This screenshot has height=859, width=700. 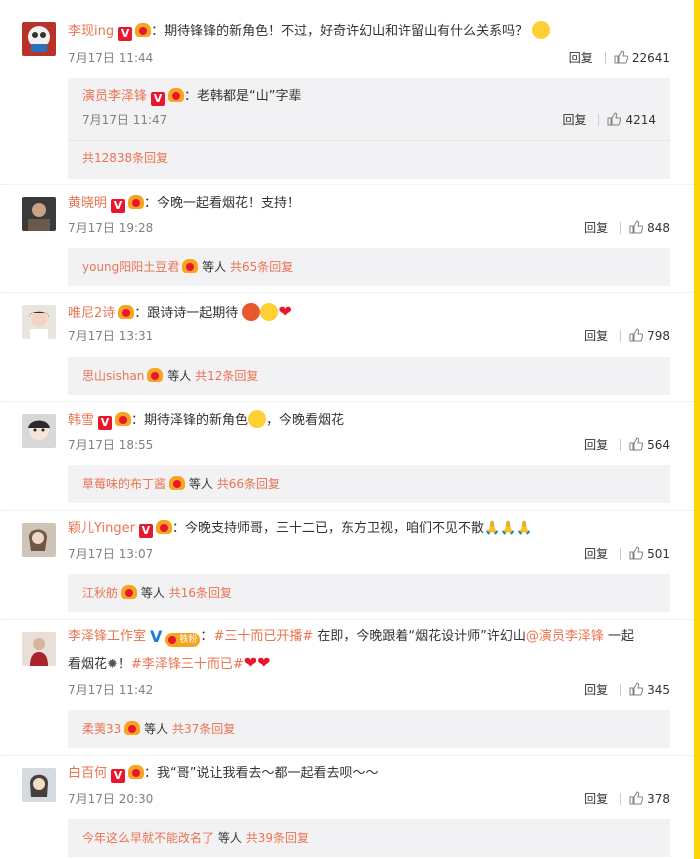 I want to click on reply-preview-panel: 今年这么早就不能改名了 等人 共39条回复, so click(x=369, y=838).